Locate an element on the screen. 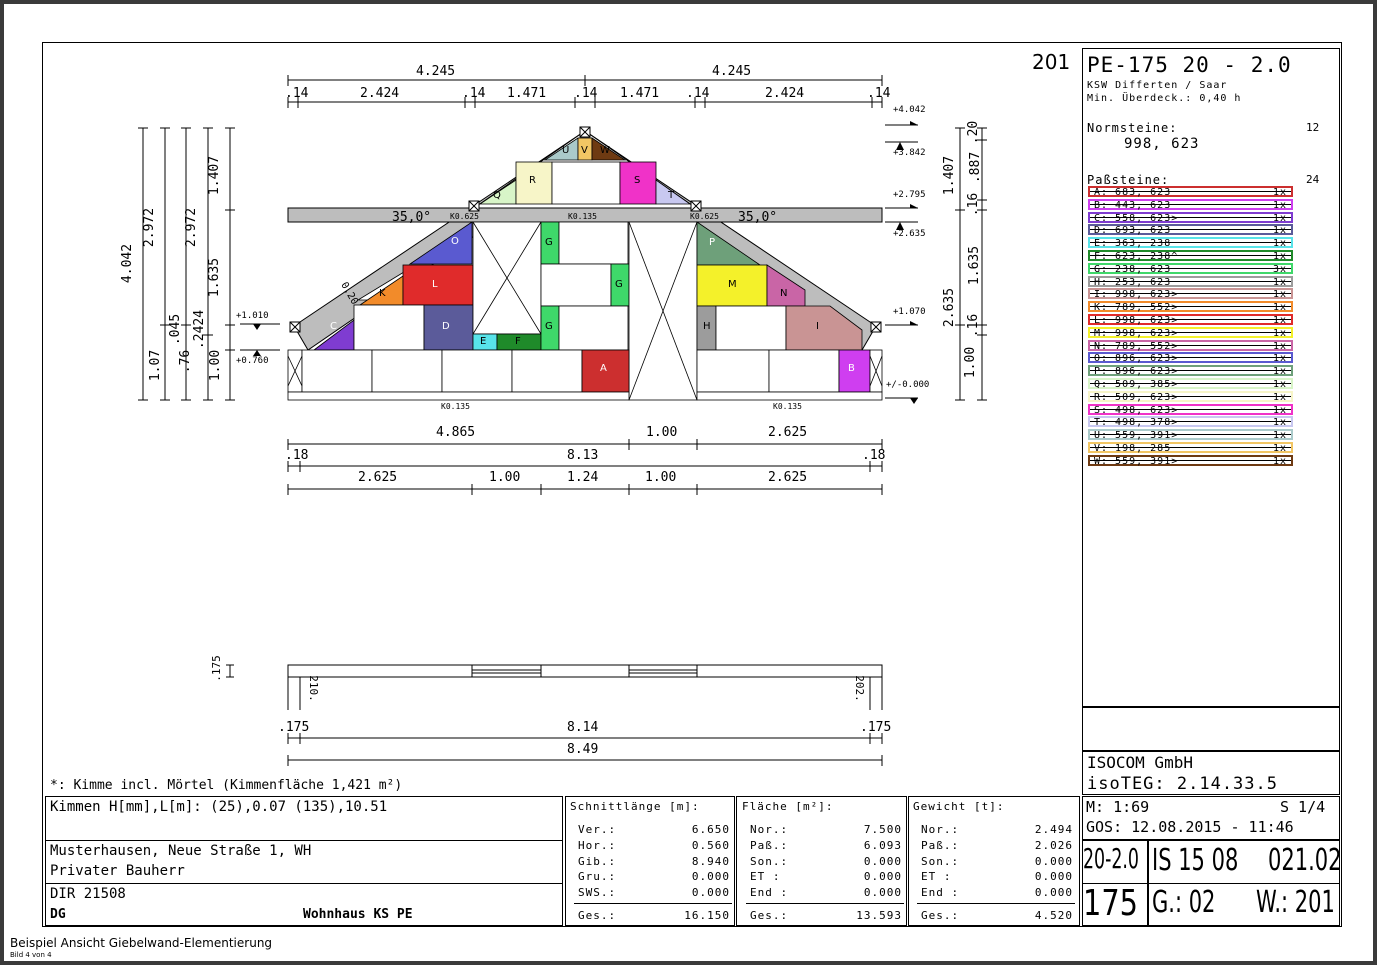 The image size is (1377, 965). pass-count: 24 is located at coordinates (1313, 179).